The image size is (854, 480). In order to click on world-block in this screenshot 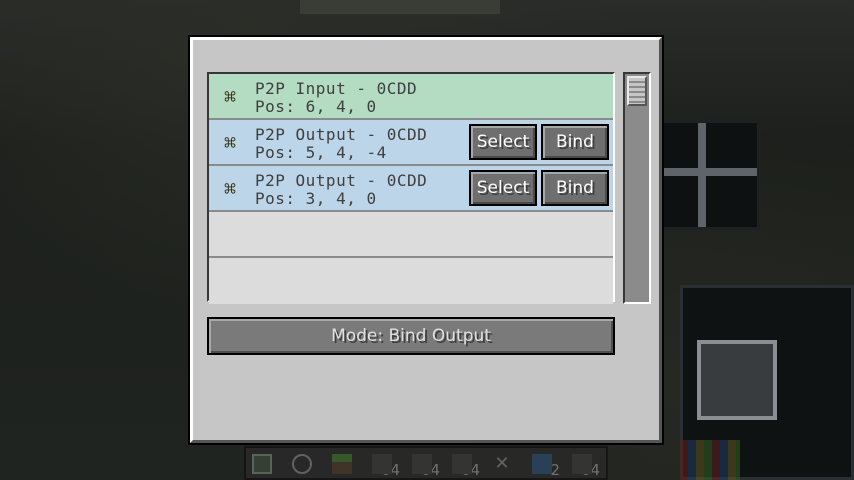, I will do `click(400, 7)`.